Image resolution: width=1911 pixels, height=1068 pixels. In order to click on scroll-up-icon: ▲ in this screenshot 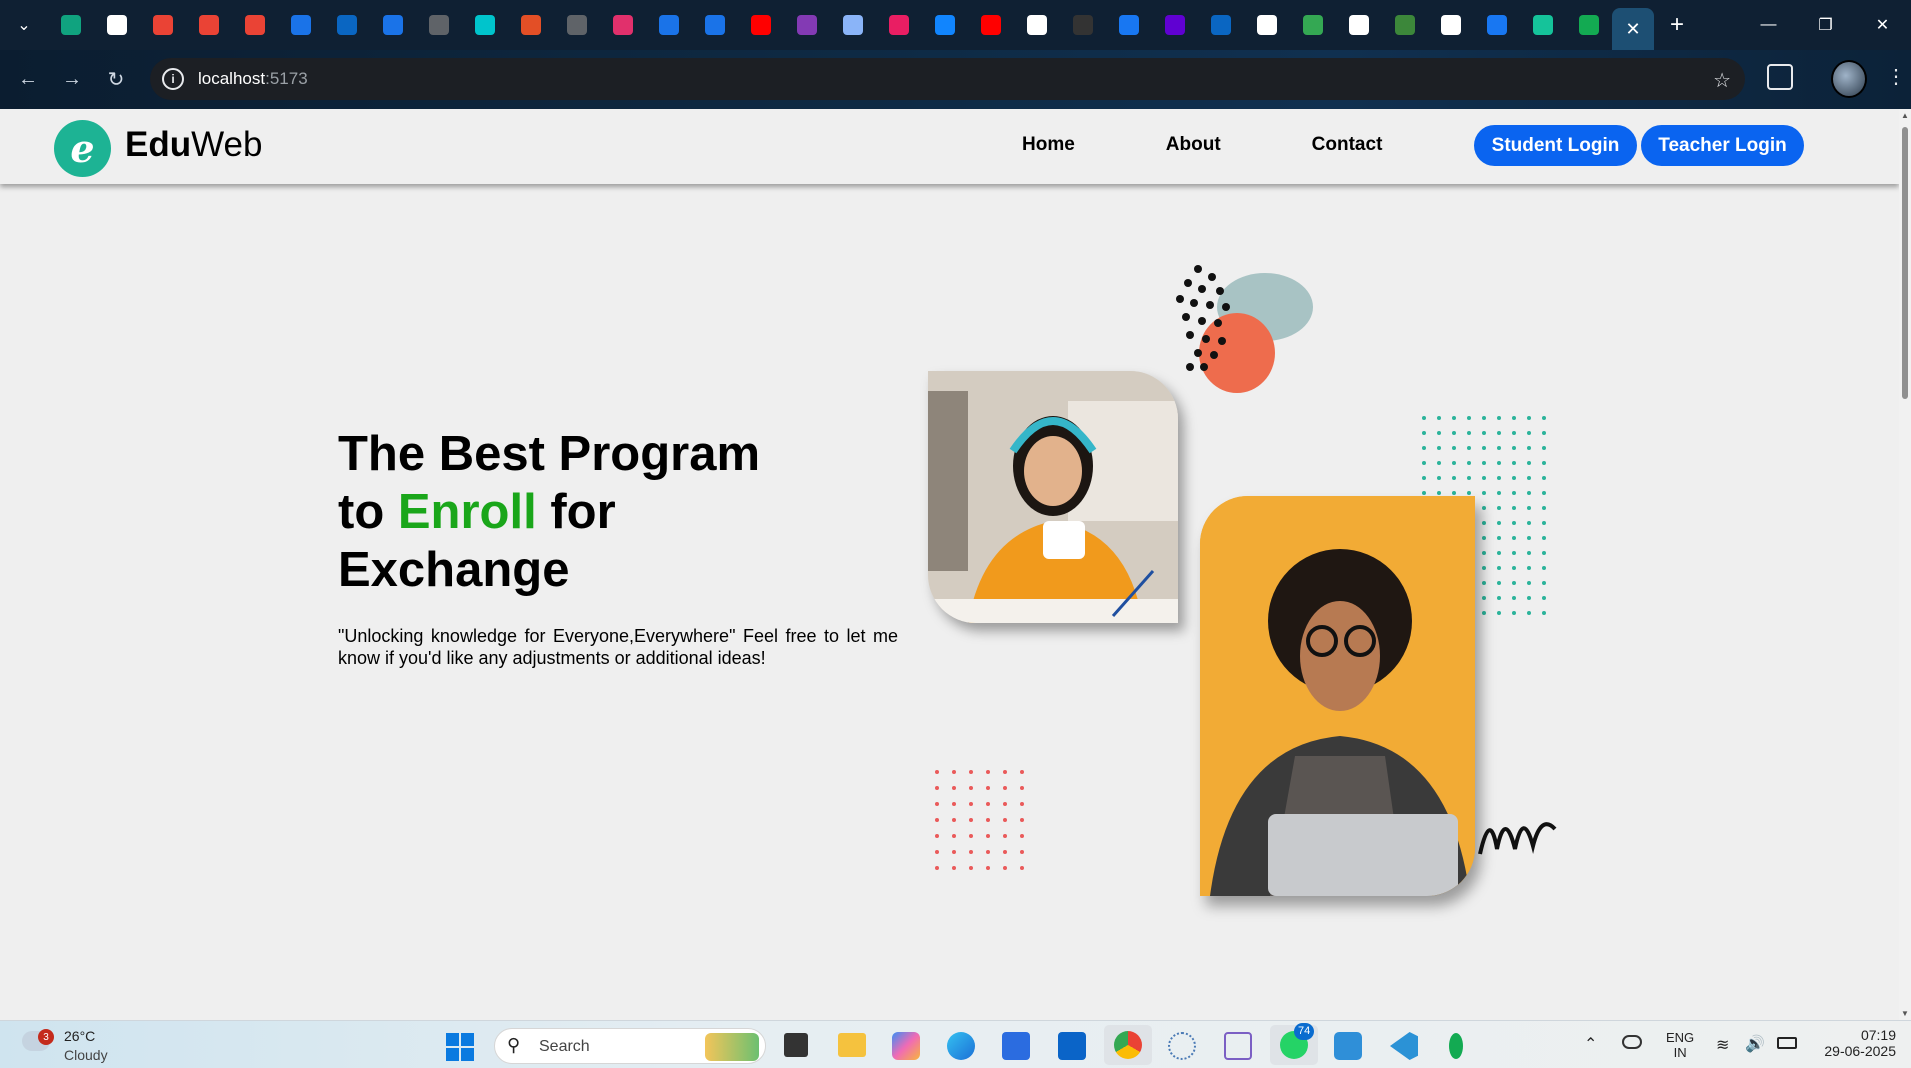, I will do `click(1905, 115)`.